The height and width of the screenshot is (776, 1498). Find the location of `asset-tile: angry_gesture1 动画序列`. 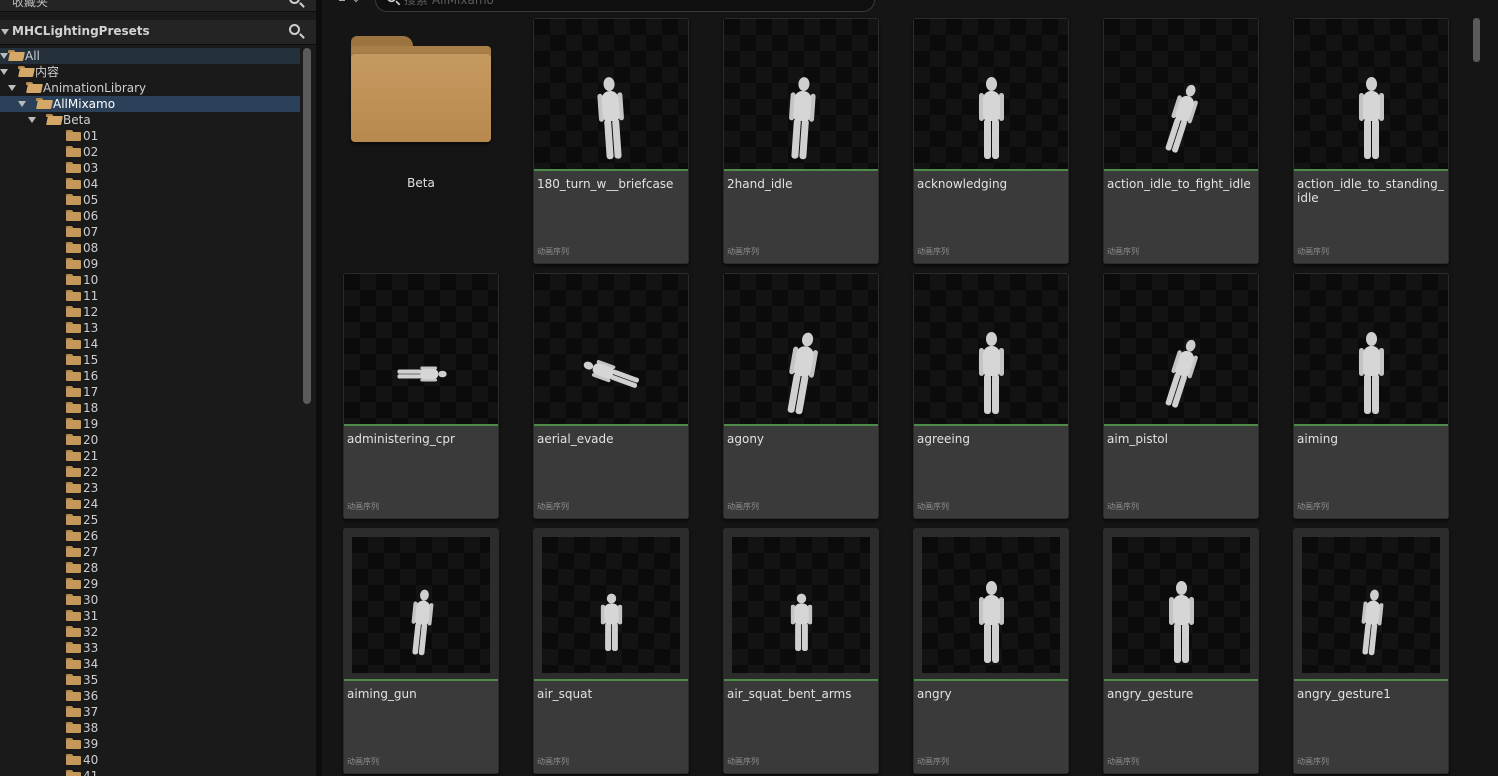

asset-tile: angry_gesture1 动画序列 is located at coordinates (1371, 651).